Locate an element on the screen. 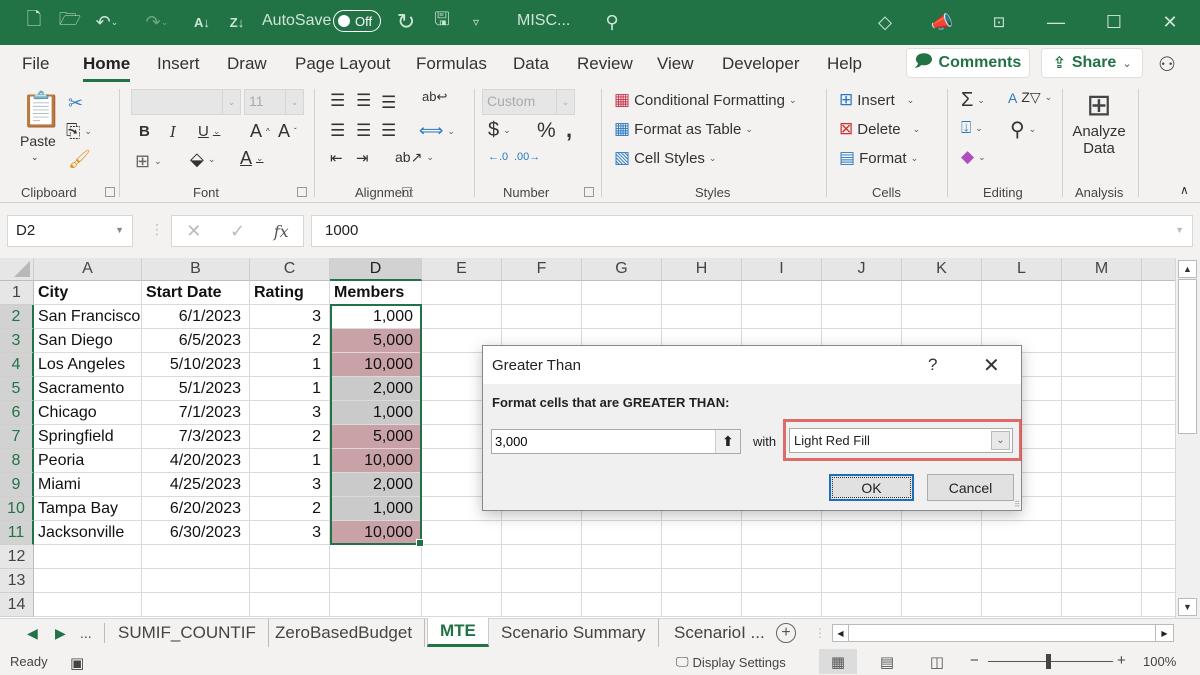 The height and width of the screenshot is (675, 1200). ribbon-display-icon: ⊡ is located at coordinates (999, 22).